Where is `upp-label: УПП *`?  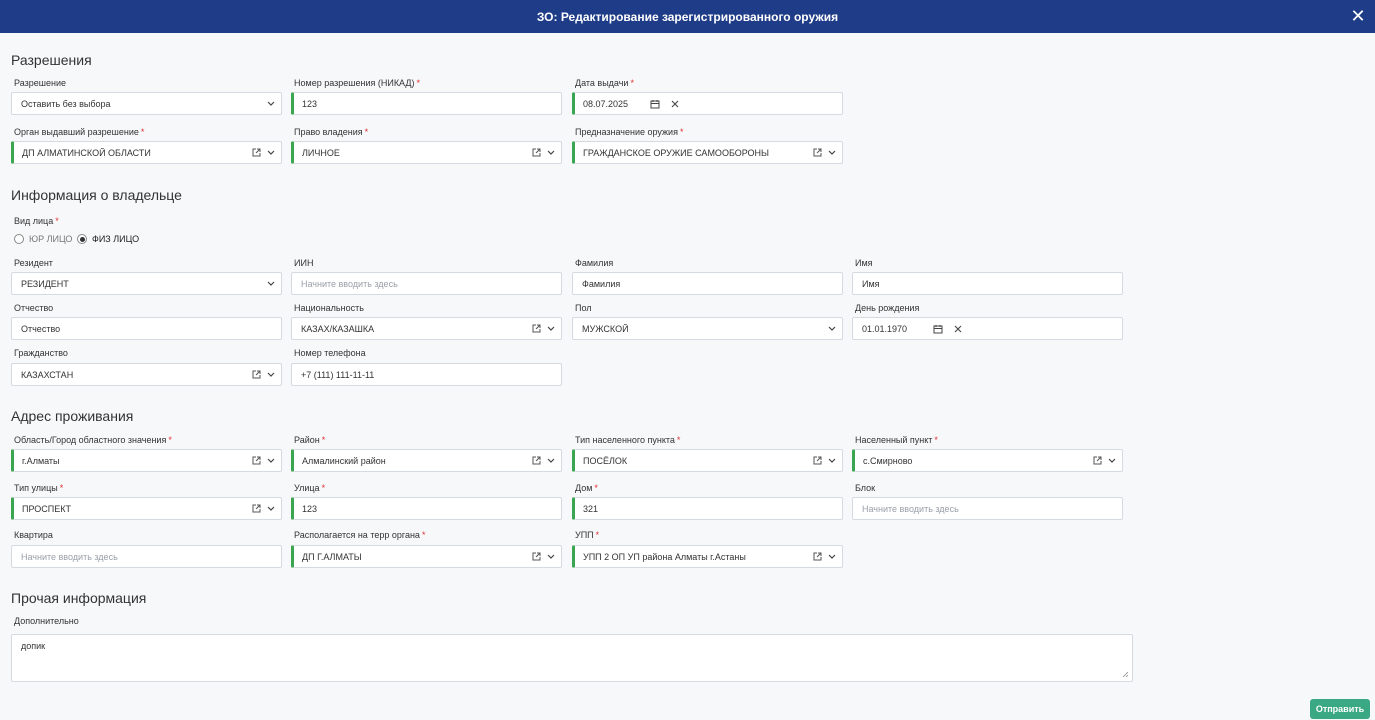
upp-label: УПП * is located at coordinates (587, 535).